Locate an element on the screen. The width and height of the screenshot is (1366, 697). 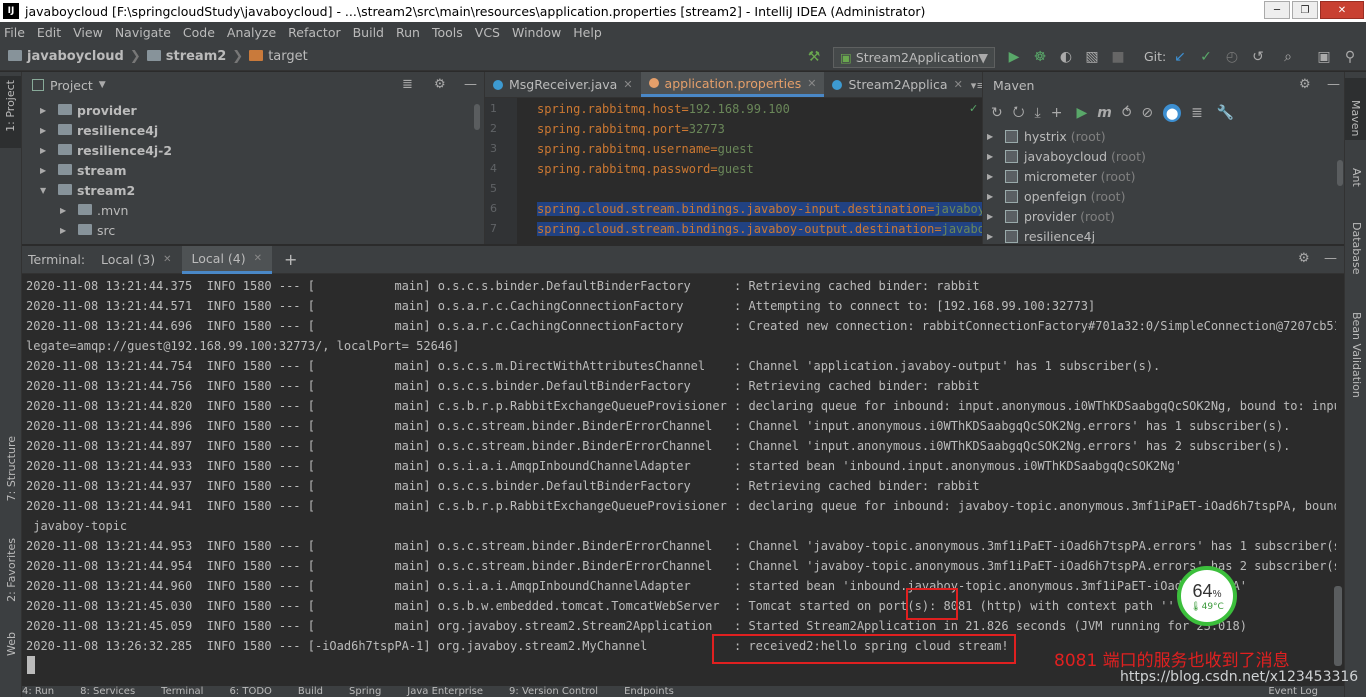
menu-view: View is located at coordinates (88, 32).